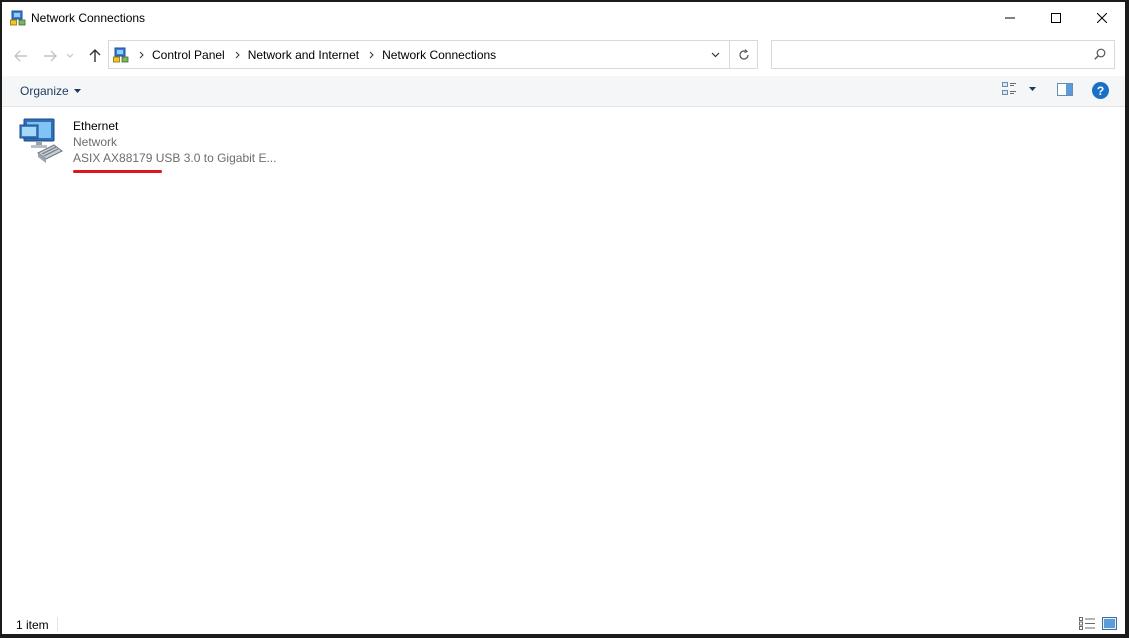  I want to click on details-view-icon, so click(1087, 623).